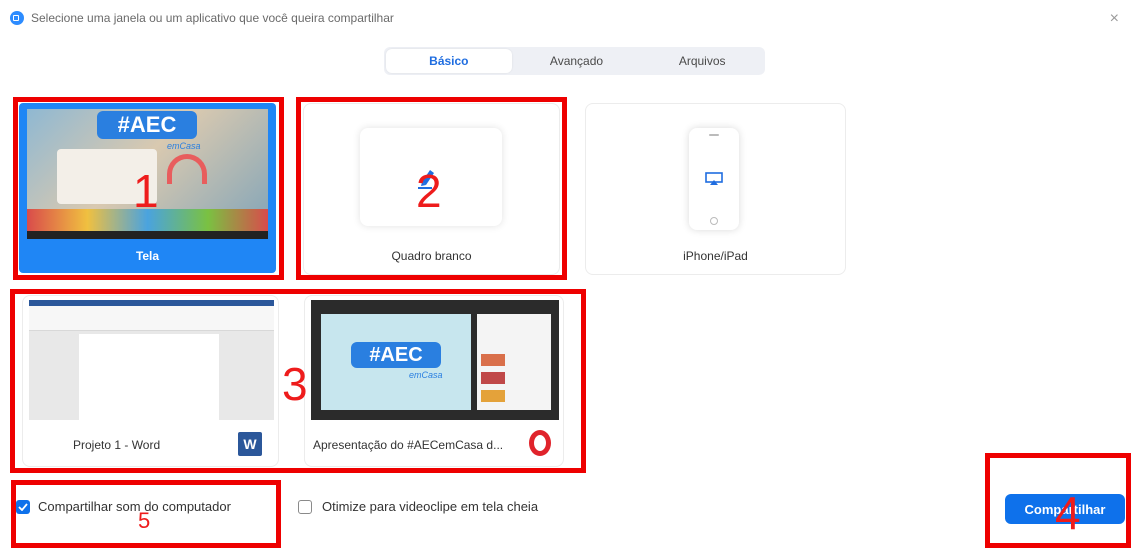 Image resolution: width=1131 pixels, height=548 pixels. What do you see at coordinates (151, 318) in the screenshot?
I see `word-ribbon` at bounding box center [151, 318].